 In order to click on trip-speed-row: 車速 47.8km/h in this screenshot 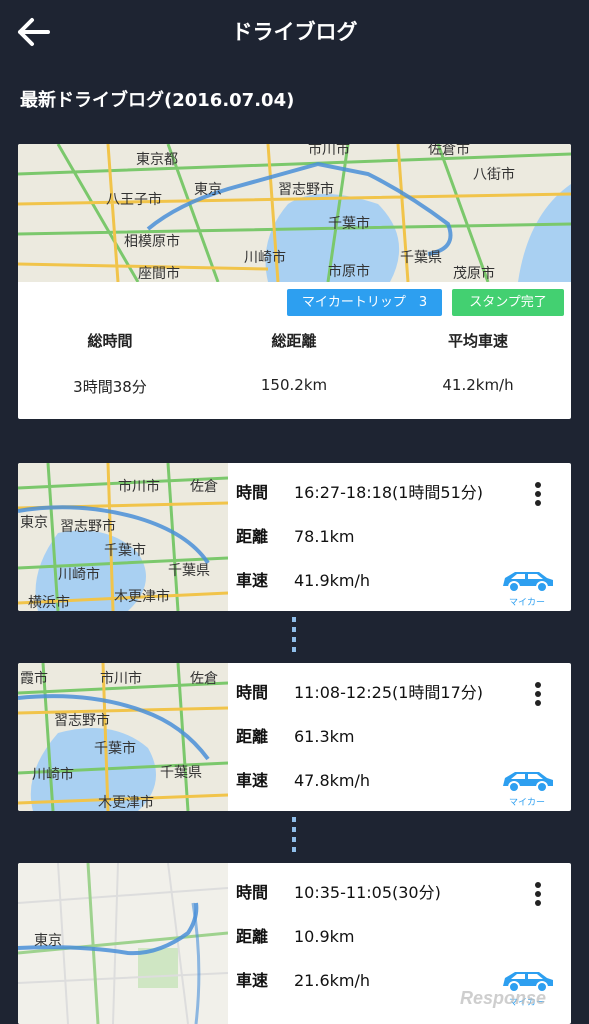, I will do `click(303, 781)`.